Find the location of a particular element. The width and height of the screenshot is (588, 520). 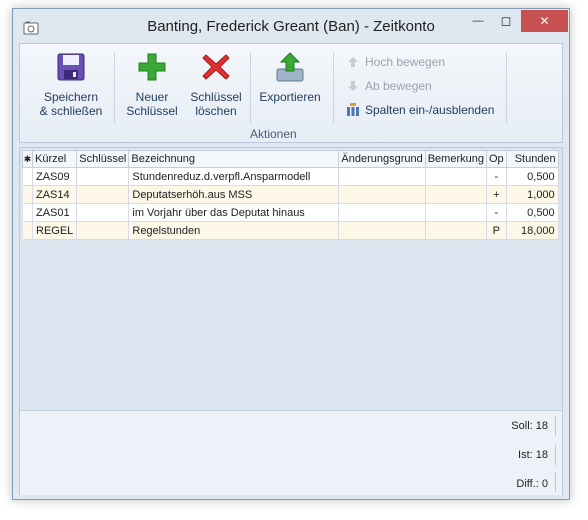

column-header-kuerzel: Kürzel is located at coordinates (54, 159).